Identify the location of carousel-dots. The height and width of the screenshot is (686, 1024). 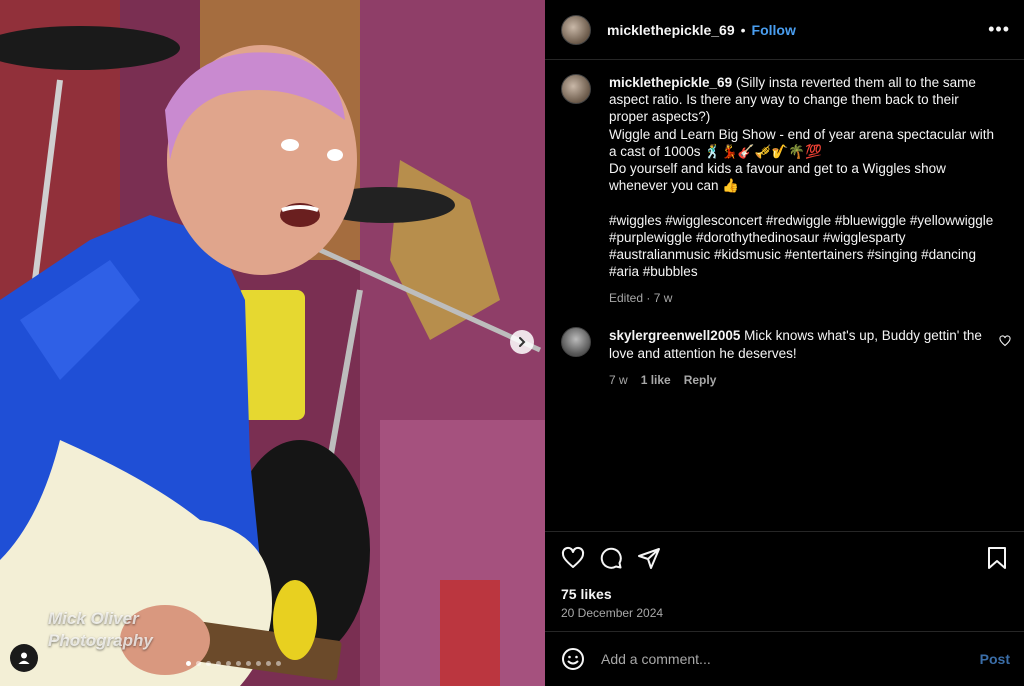
(233, 663).